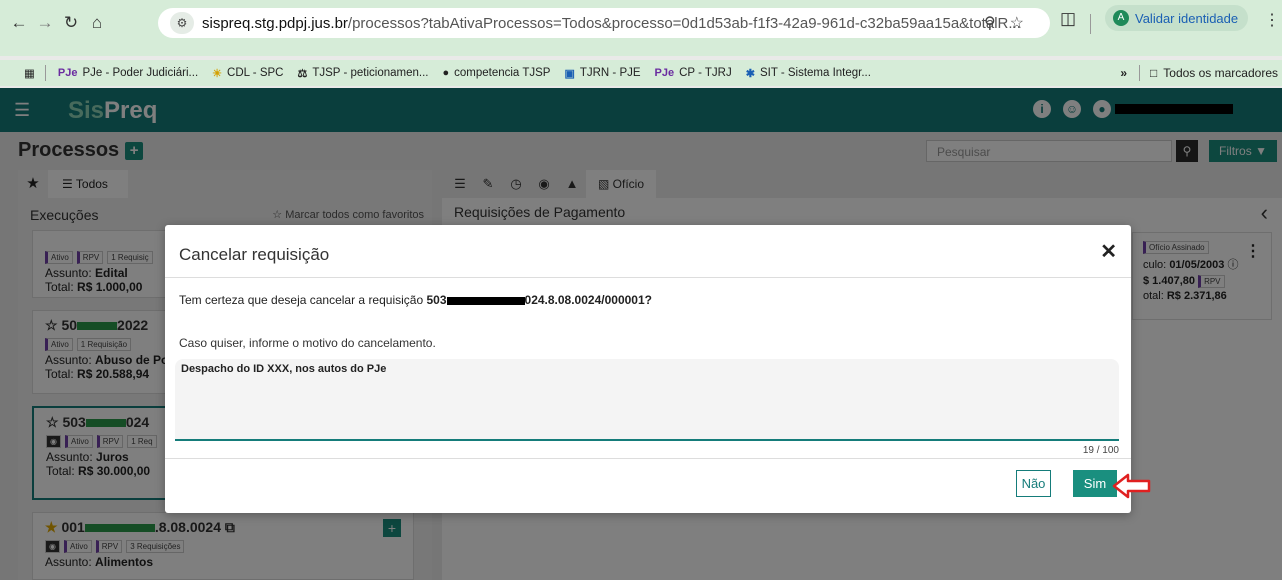 This screenshot has width=1282, height=580. Describe the element at coordinates (502, 73) in the screenshot. I see `bookmark-label: competencia TJSP` at that location.